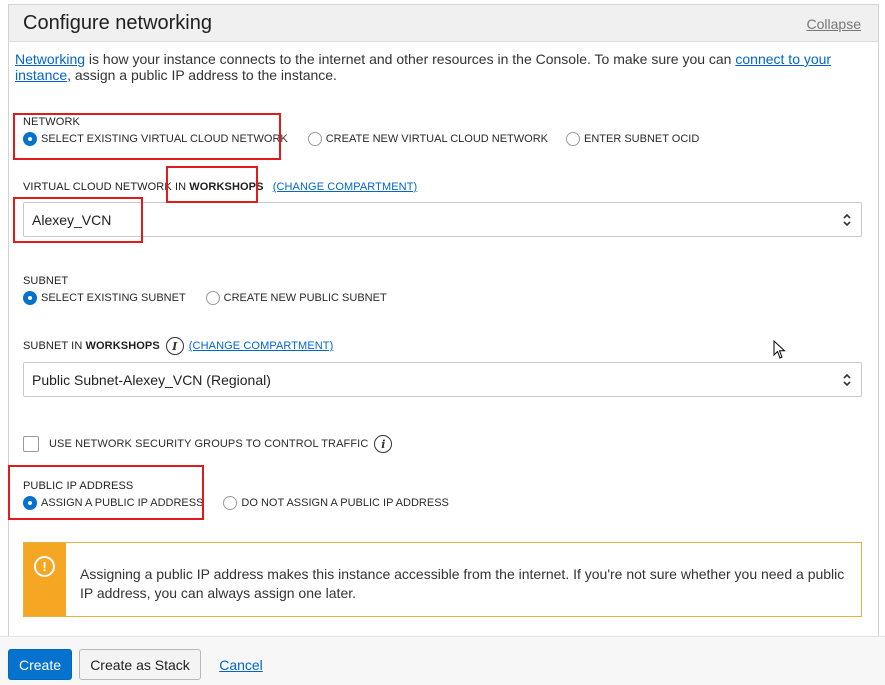 Image resolution: width=885 pixels, height=685 pixels. Describe the element at coordinates (106, 187) in the screenshot. I see `vcn-label-prefix: VIRTUAL CLOUD NETWORK IN` at that location.